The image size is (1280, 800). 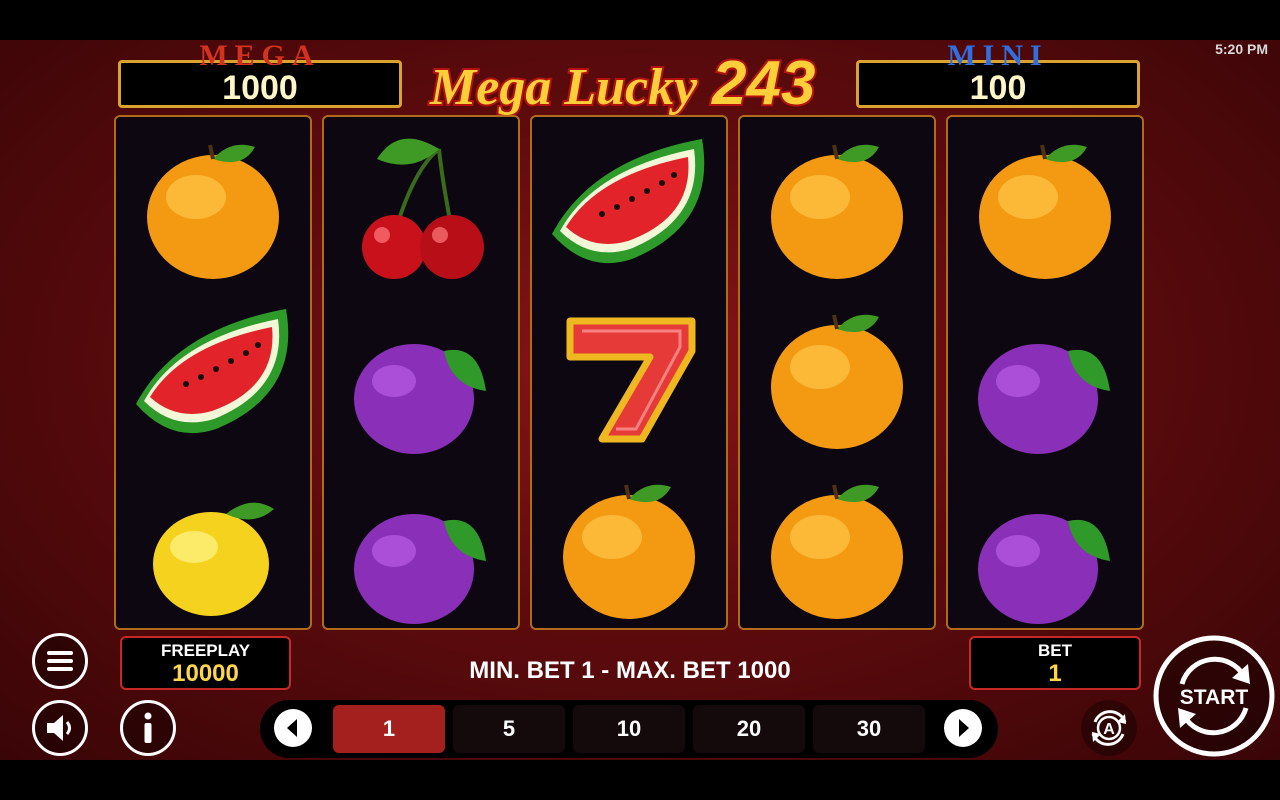 I want to click on freeplay-value: 10000, so click(x=205, y=673).